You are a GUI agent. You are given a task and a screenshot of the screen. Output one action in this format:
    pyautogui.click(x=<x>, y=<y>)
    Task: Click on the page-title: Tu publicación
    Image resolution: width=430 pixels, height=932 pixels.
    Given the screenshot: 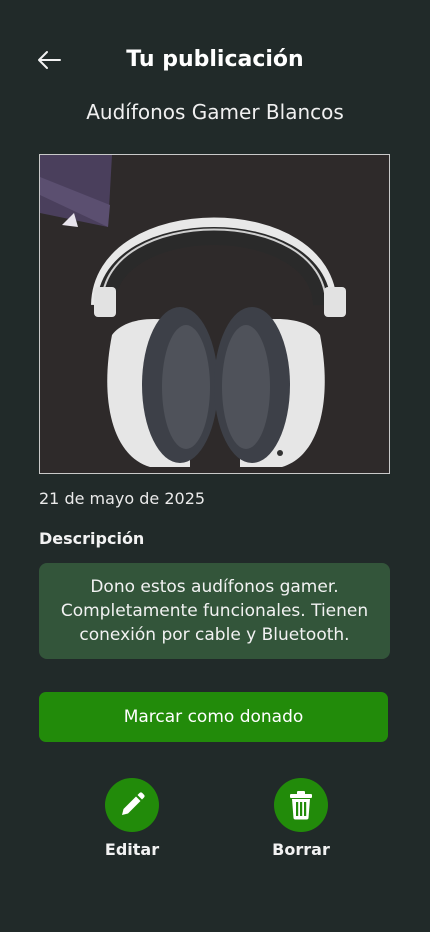 What is the action you would take?
    pyautogui.click(x=215, y=59)
    